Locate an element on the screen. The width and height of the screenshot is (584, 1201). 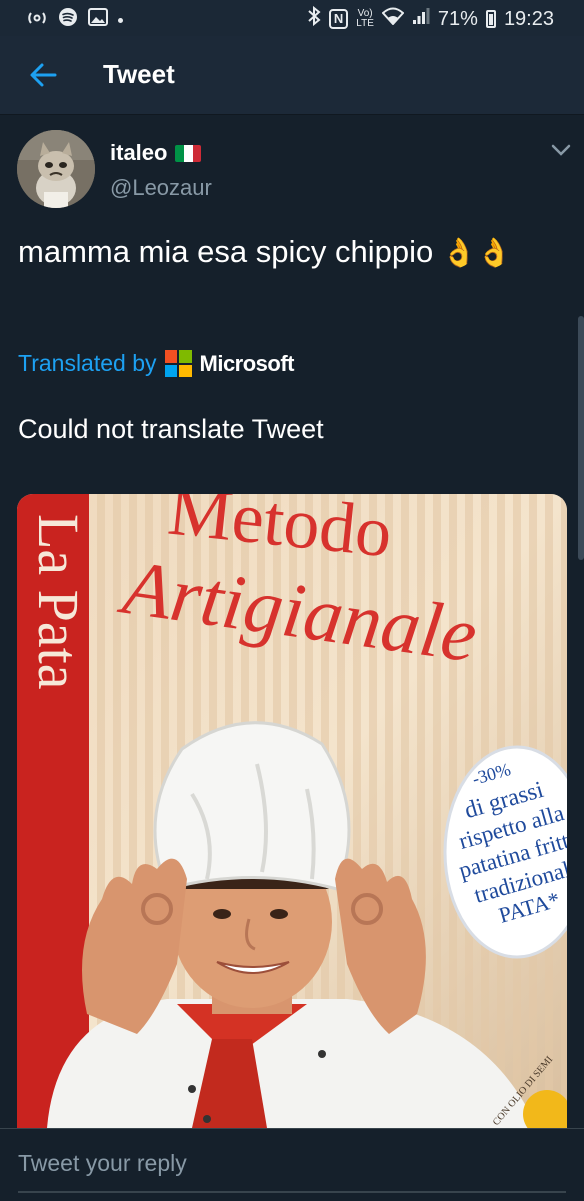
signal-icon is located at coordinates (421, 19).